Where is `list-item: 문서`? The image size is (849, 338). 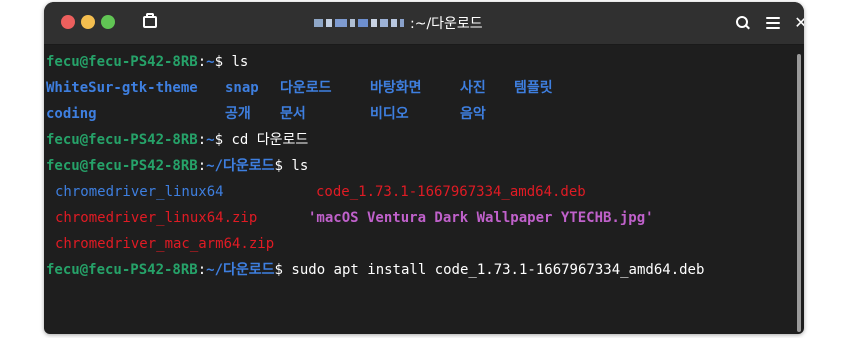 list-item: 문서 is located at coordinates (293, 114).